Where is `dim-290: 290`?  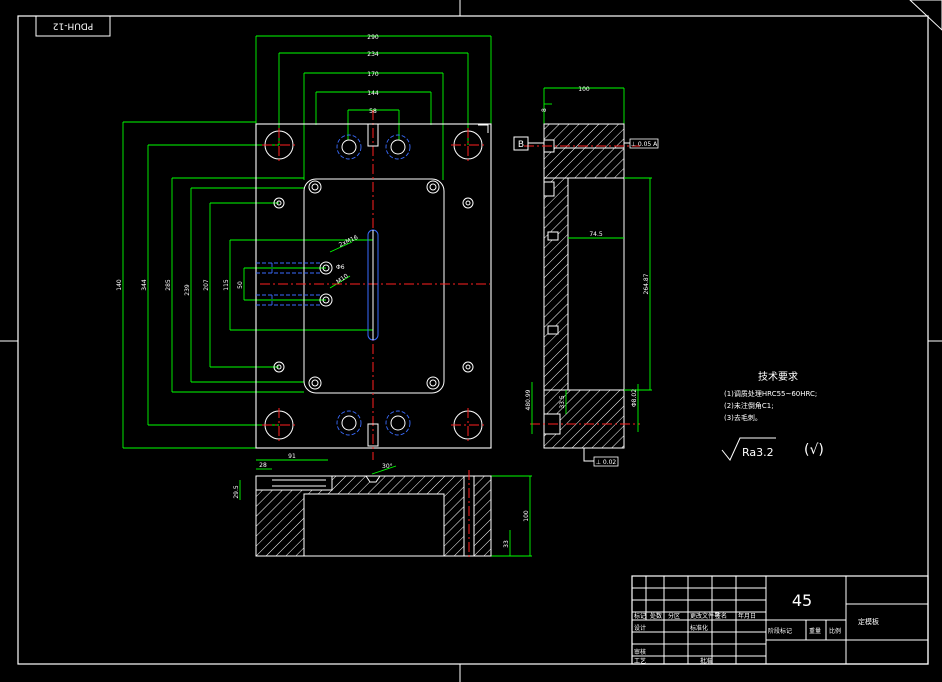 dim-290: 290 is located at coordinates (373, 37).